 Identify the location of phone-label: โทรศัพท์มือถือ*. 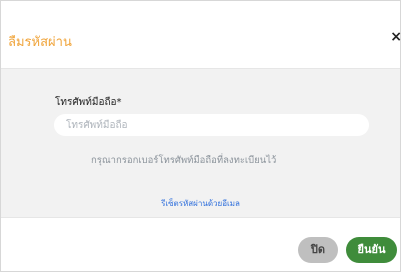
(88, 102).